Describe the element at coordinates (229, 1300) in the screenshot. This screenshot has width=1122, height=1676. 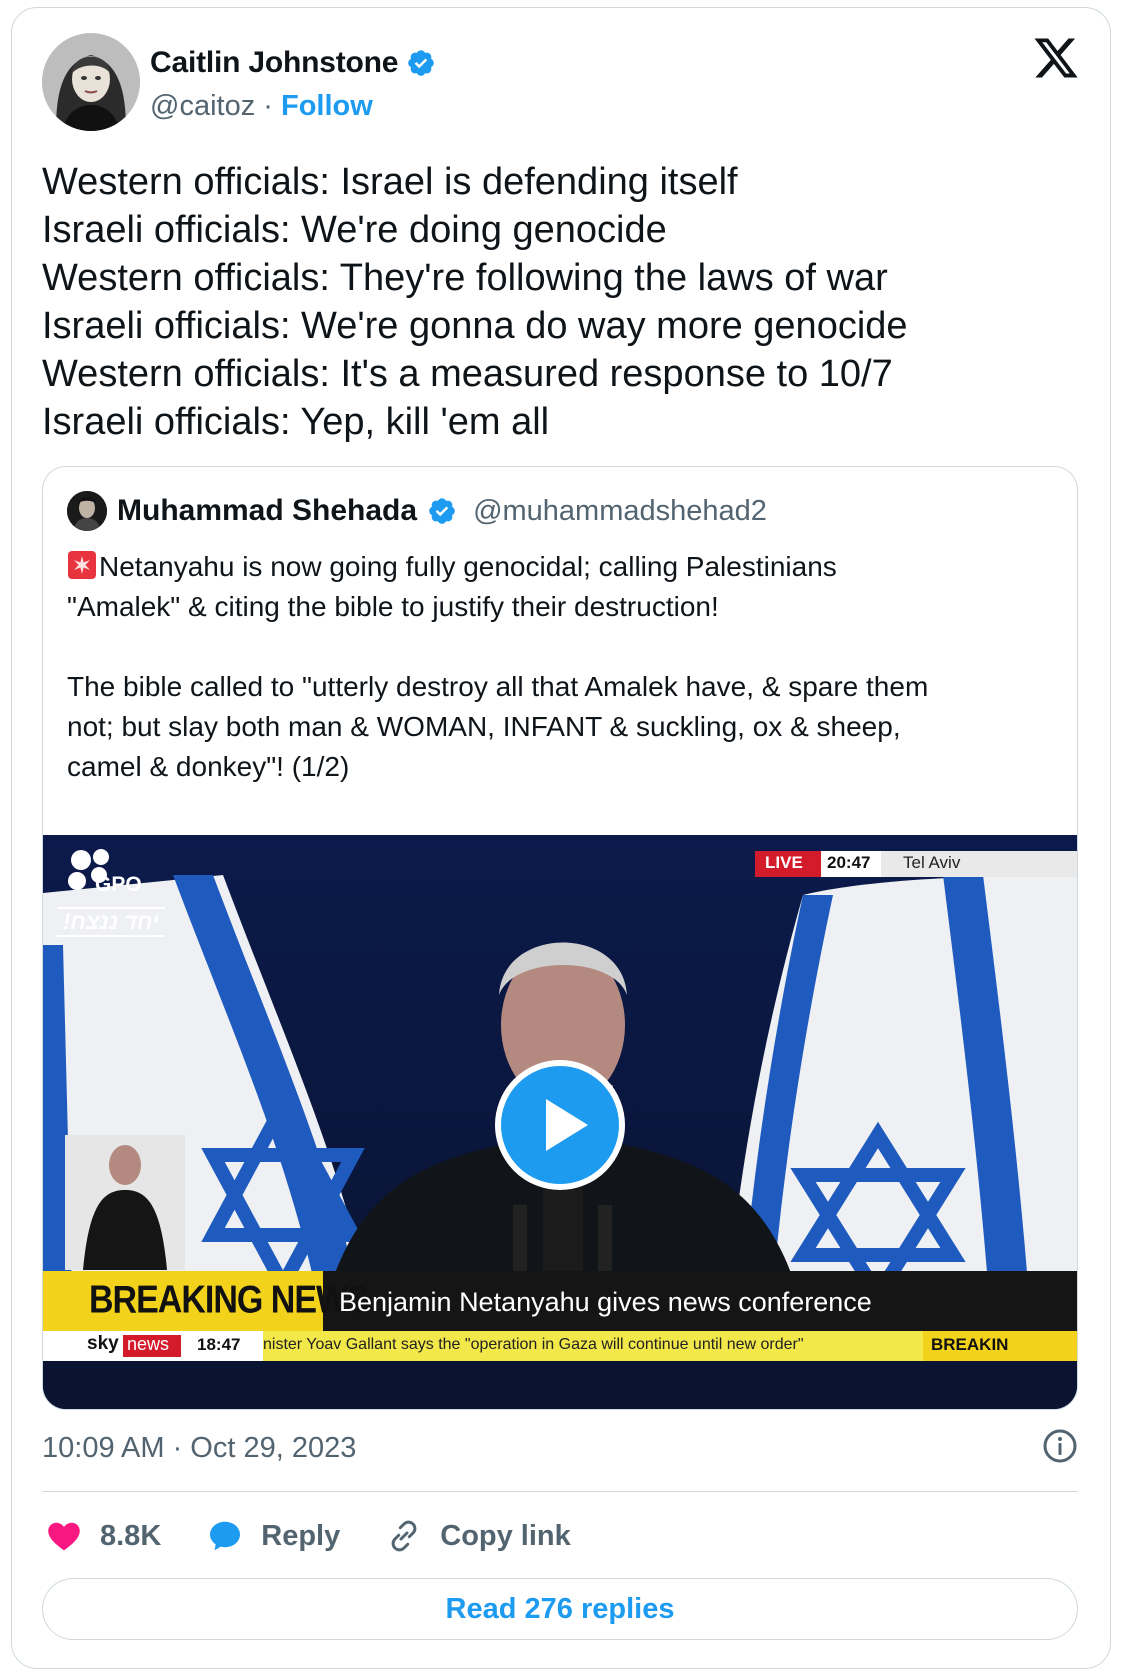
I see `breaking-news-label: BREAKING NEWS` at that location.